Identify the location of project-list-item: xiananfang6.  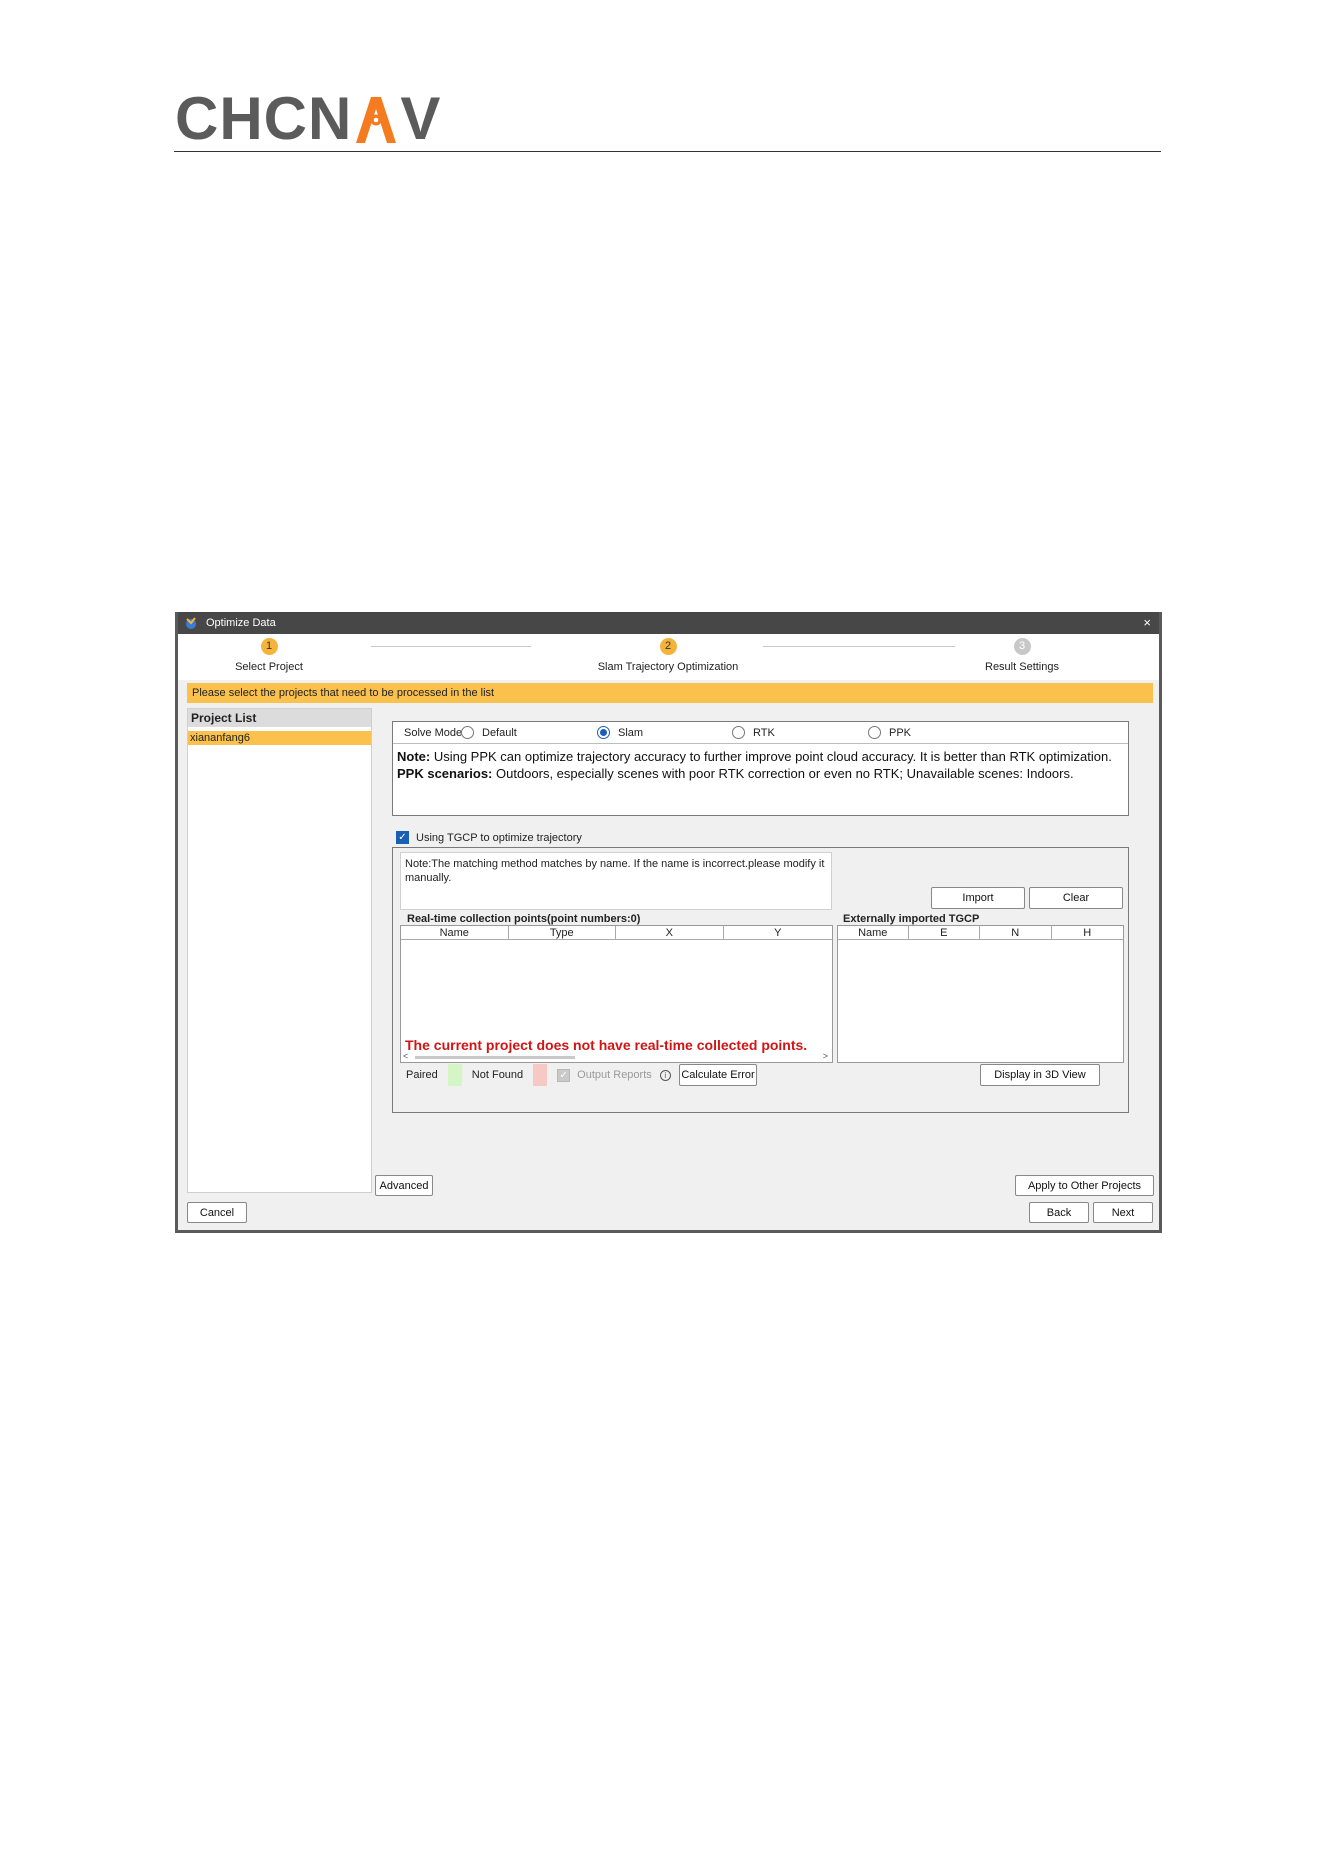
(279, 738).